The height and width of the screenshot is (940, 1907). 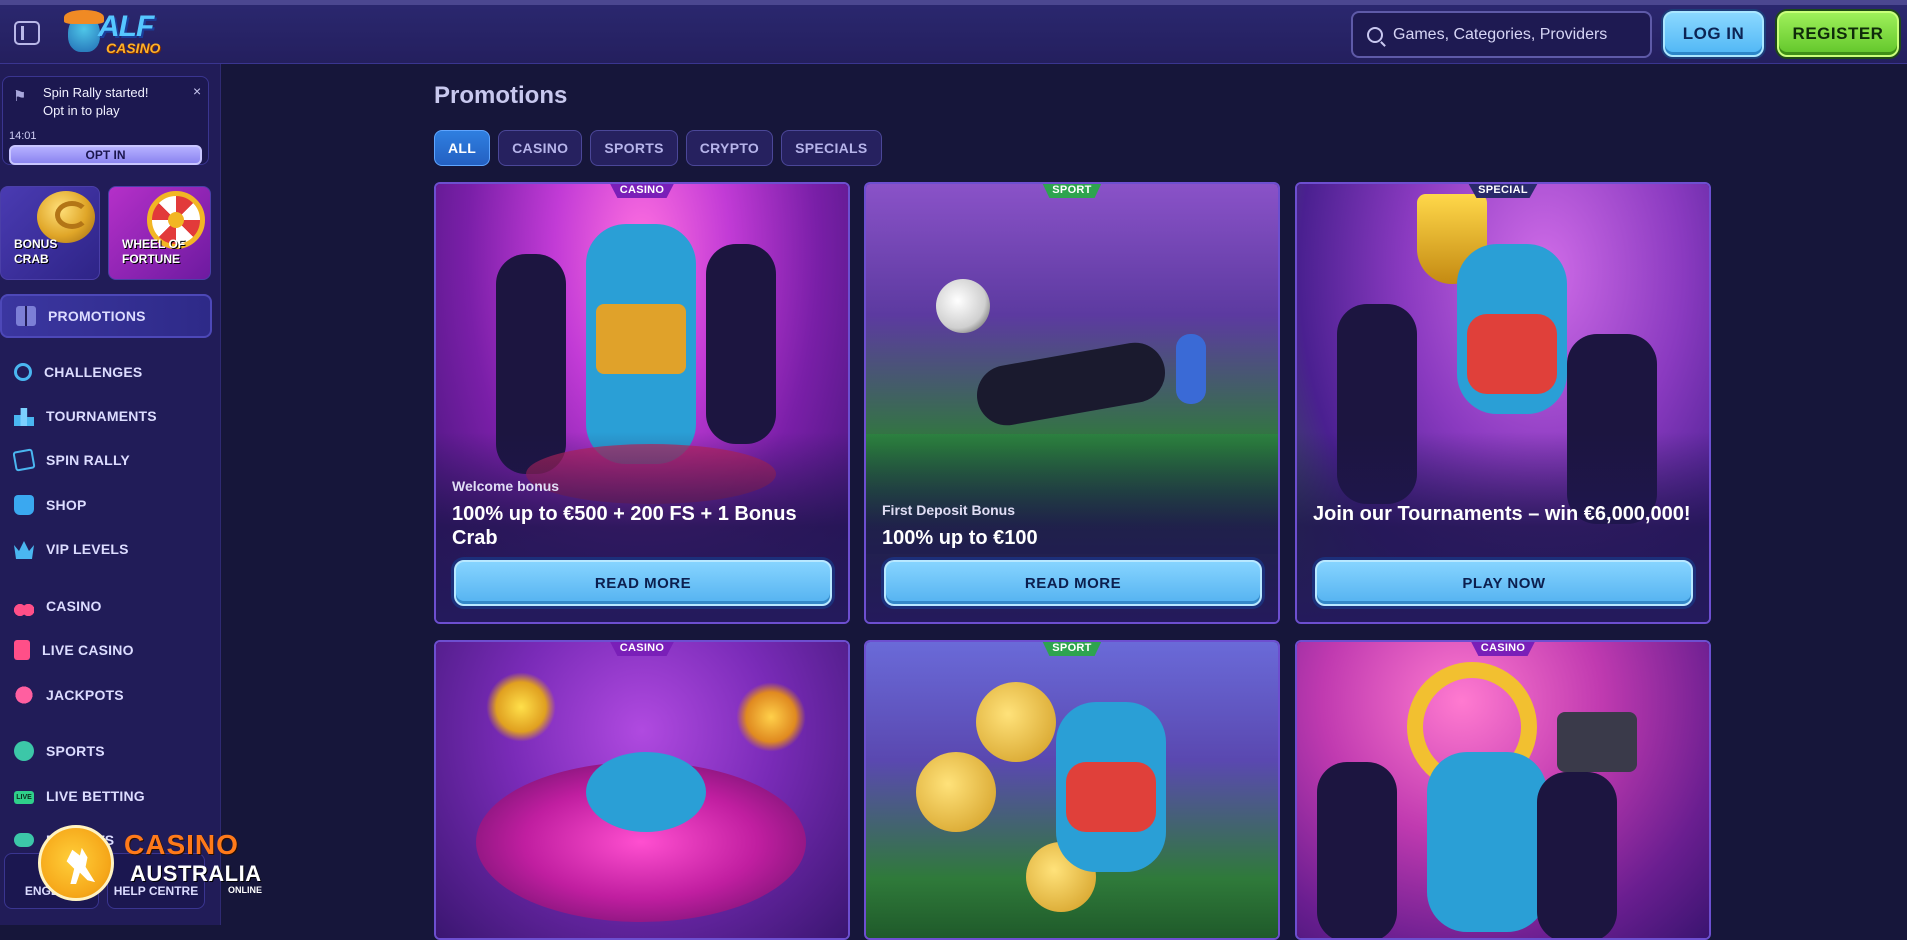 I want to click on wheel-of-fortune-tile: WHEEL OF FORTUNE, so click(x=159, y=233).